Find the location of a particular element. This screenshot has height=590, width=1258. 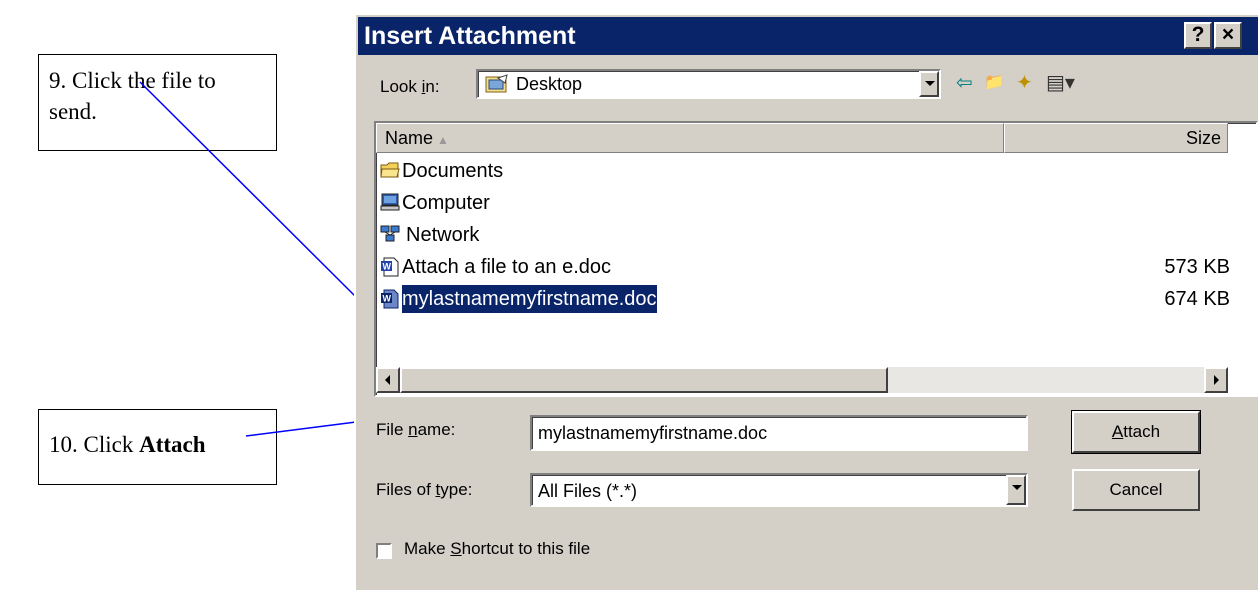

dialog-title: Insert Attachment is located at coordinates (470, 36).